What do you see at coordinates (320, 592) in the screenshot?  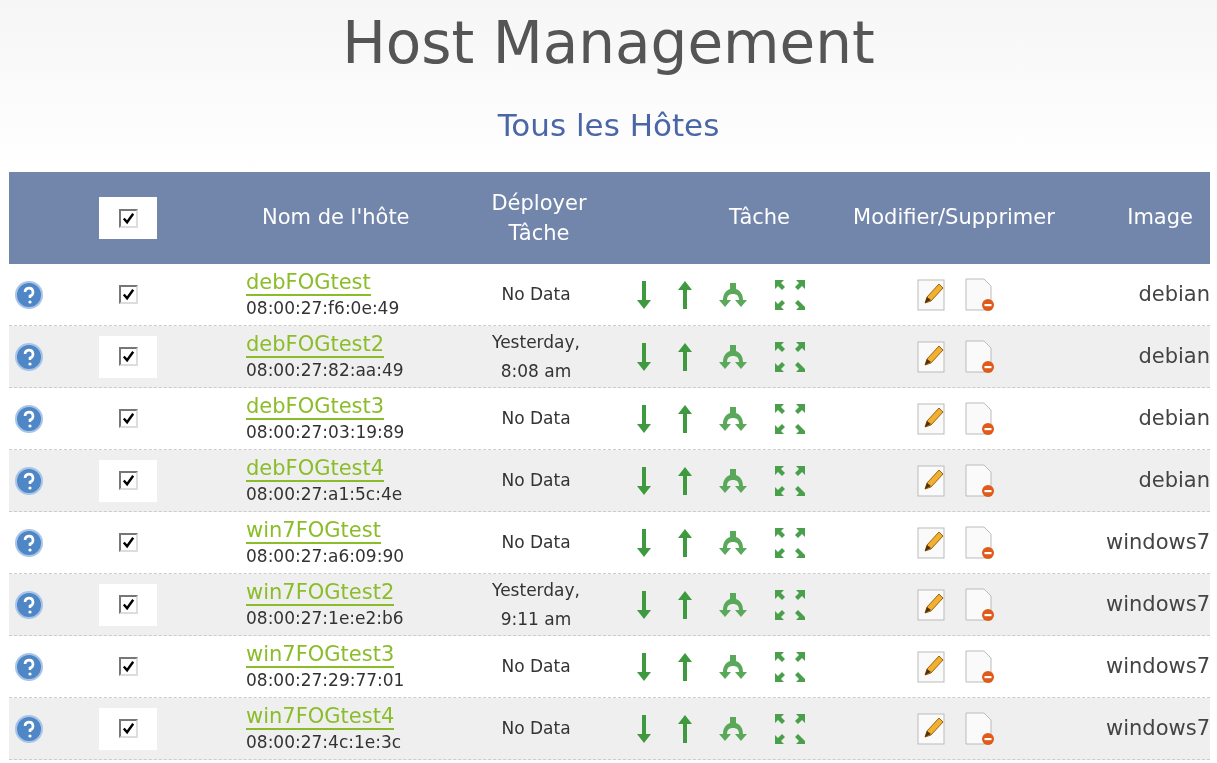 I see `host-name-link: win7FOGtest2` at bounding box center [320, 592].